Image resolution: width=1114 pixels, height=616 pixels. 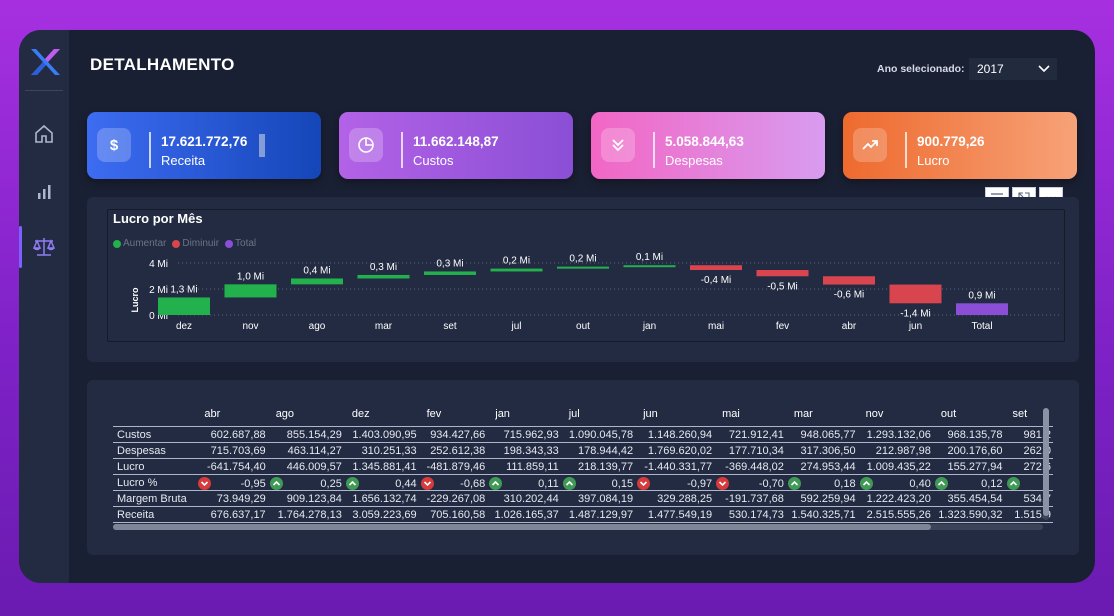 I want to click on table-cell: 212.987,98, so click(x=895, y=450).